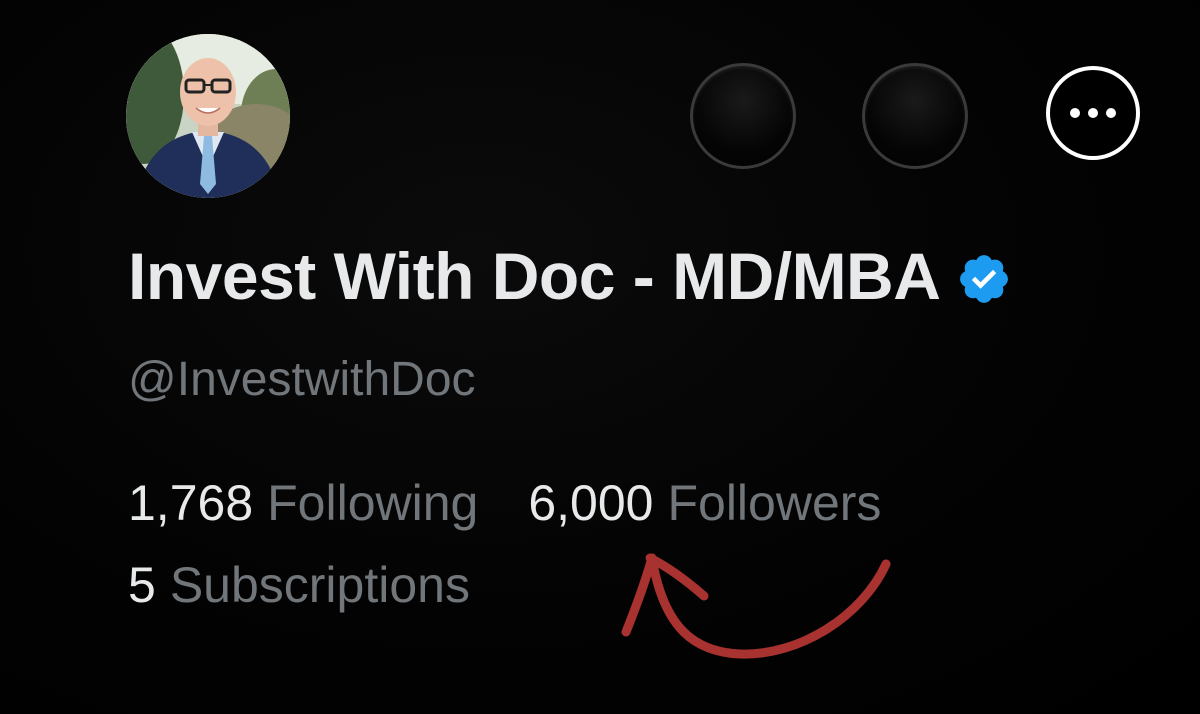 Image resolution: width=1200 pixels, height=714 pixels. I want to click on avatar, so click(208, 116).